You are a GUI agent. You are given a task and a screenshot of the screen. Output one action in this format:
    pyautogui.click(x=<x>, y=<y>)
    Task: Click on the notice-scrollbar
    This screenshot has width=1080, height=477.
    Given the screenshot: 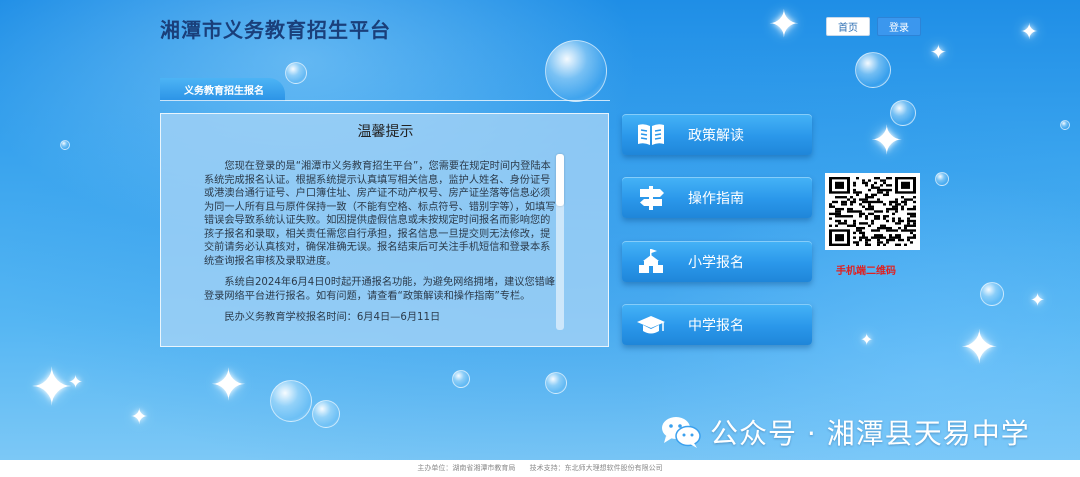 What is the action you would take?
    pyautogui.click(x=560, y=242)
    